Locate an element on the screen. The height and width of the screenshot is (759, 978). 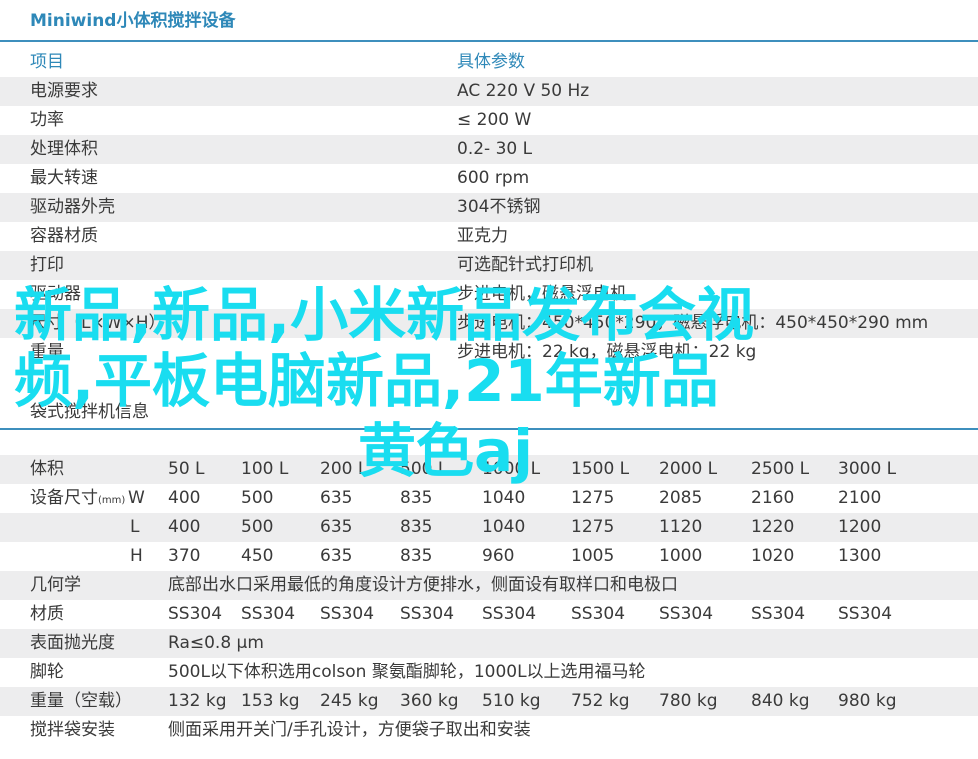
spec-value: ≤ 200 W is located at coordinates (494, 120).